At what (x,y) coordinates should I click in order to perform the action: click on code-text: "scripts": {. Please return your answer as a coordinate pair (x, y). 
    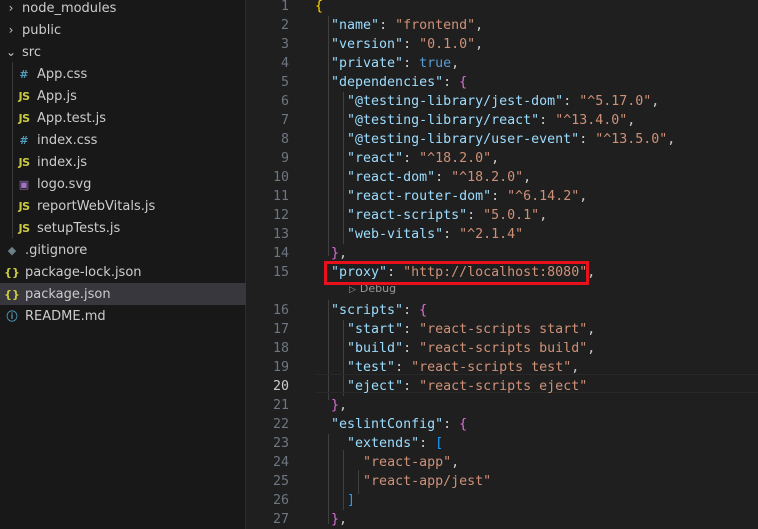
    Looking at the image, I should click on (379, 310).